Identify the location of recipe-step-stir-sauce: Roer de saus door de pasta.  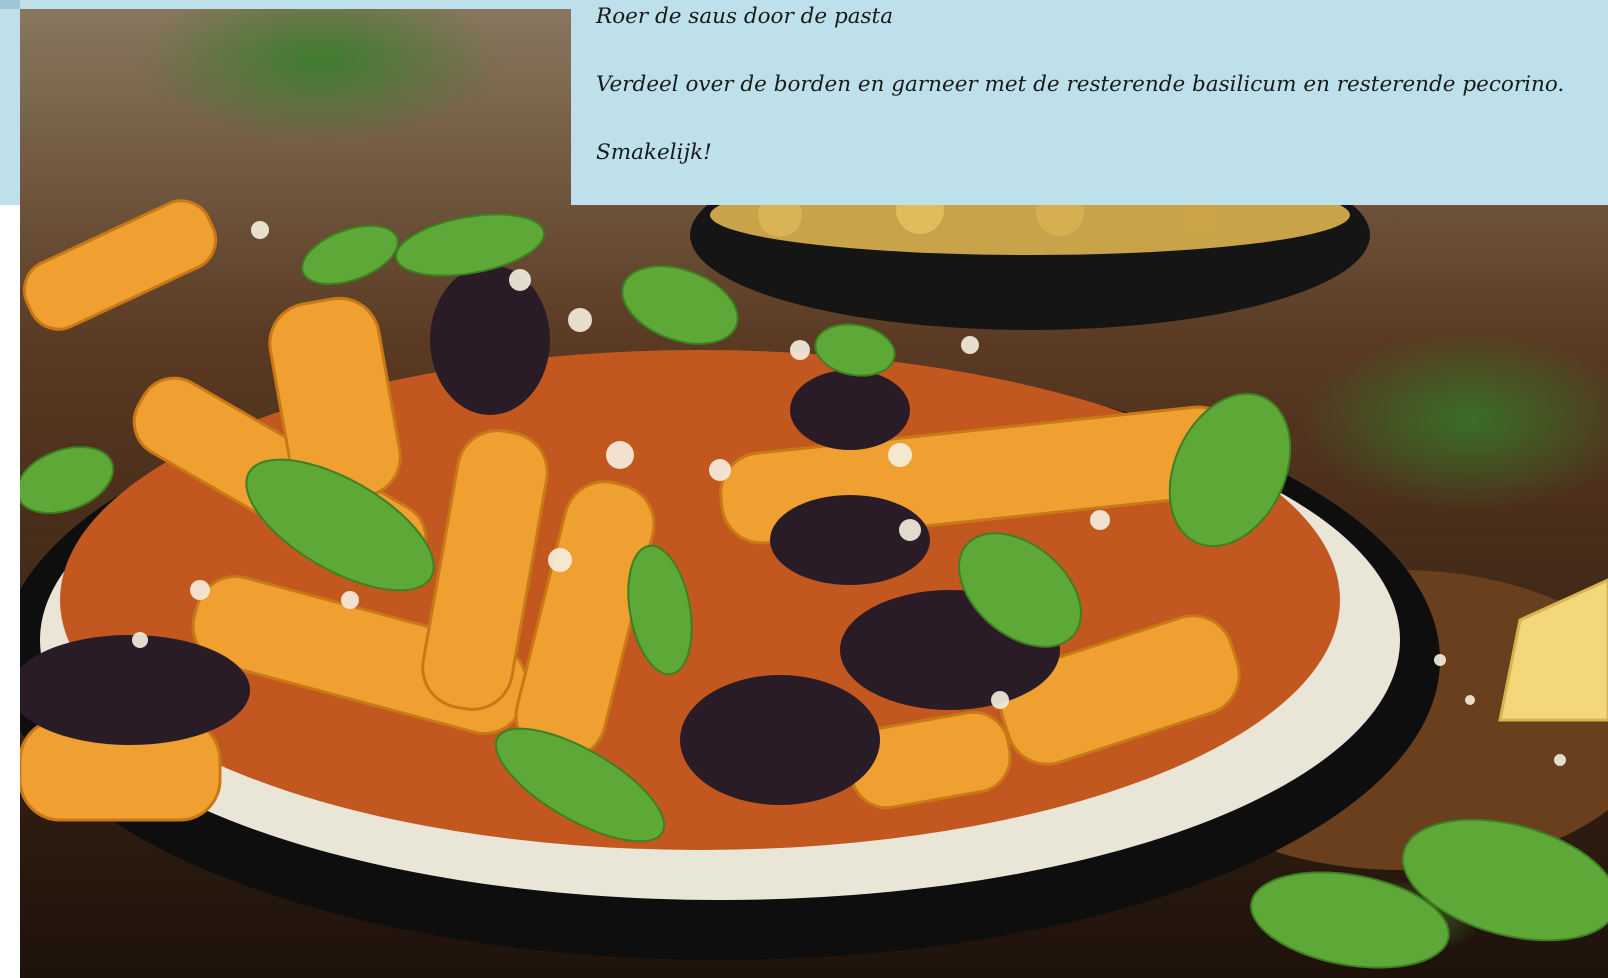
(745, 16).